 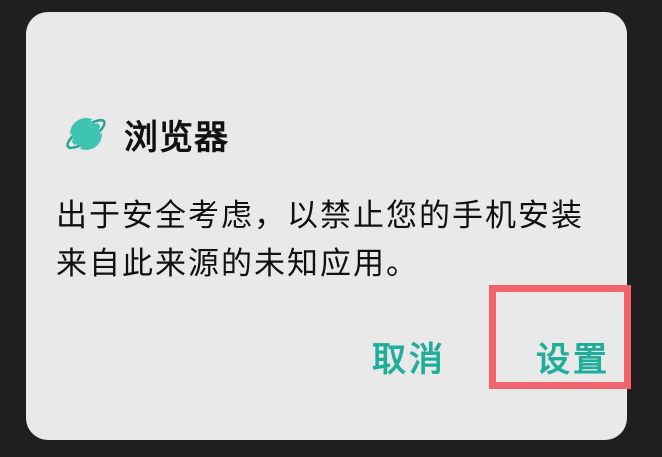 I want to click on message-line-2: 来自此来源的未知应用。, so click(x=237, y=264).